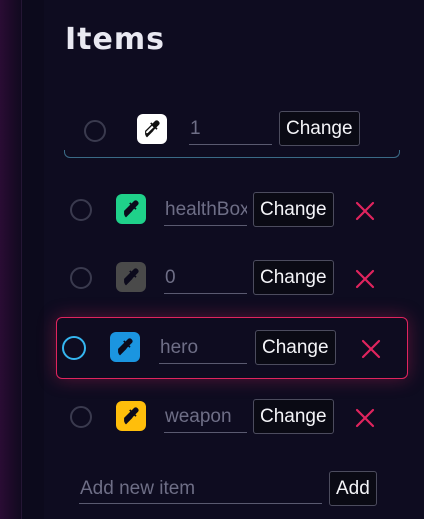  I want to click on item-radio-selected, so click(74, 348).